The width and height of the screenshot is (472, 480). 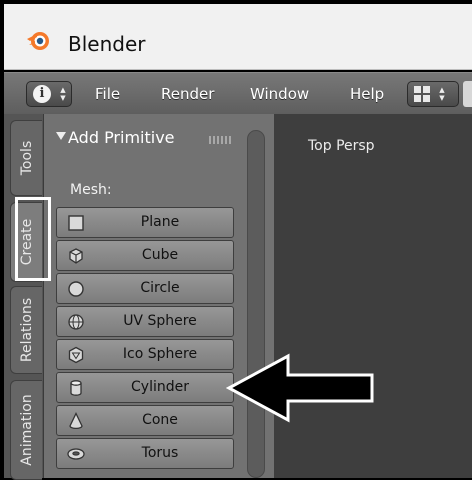 I want to click on screen-layout-icon, so click(x=422, y=94).